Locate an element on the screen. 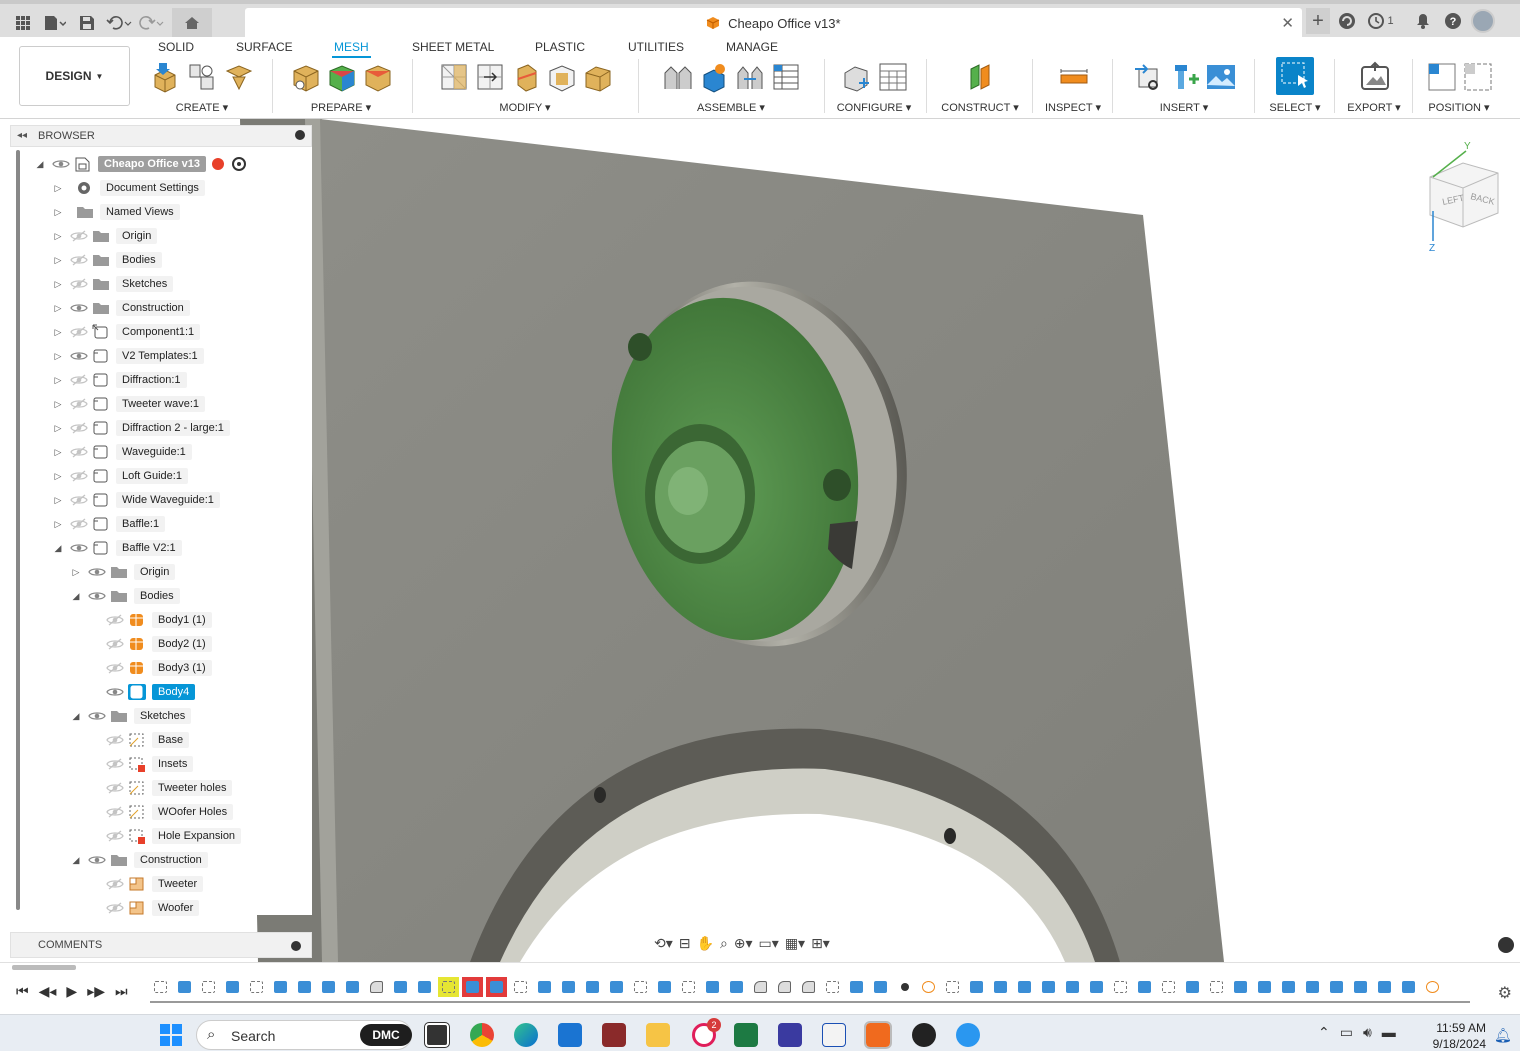  dmc-widget: DMC is located at coordinates (386, 1035).